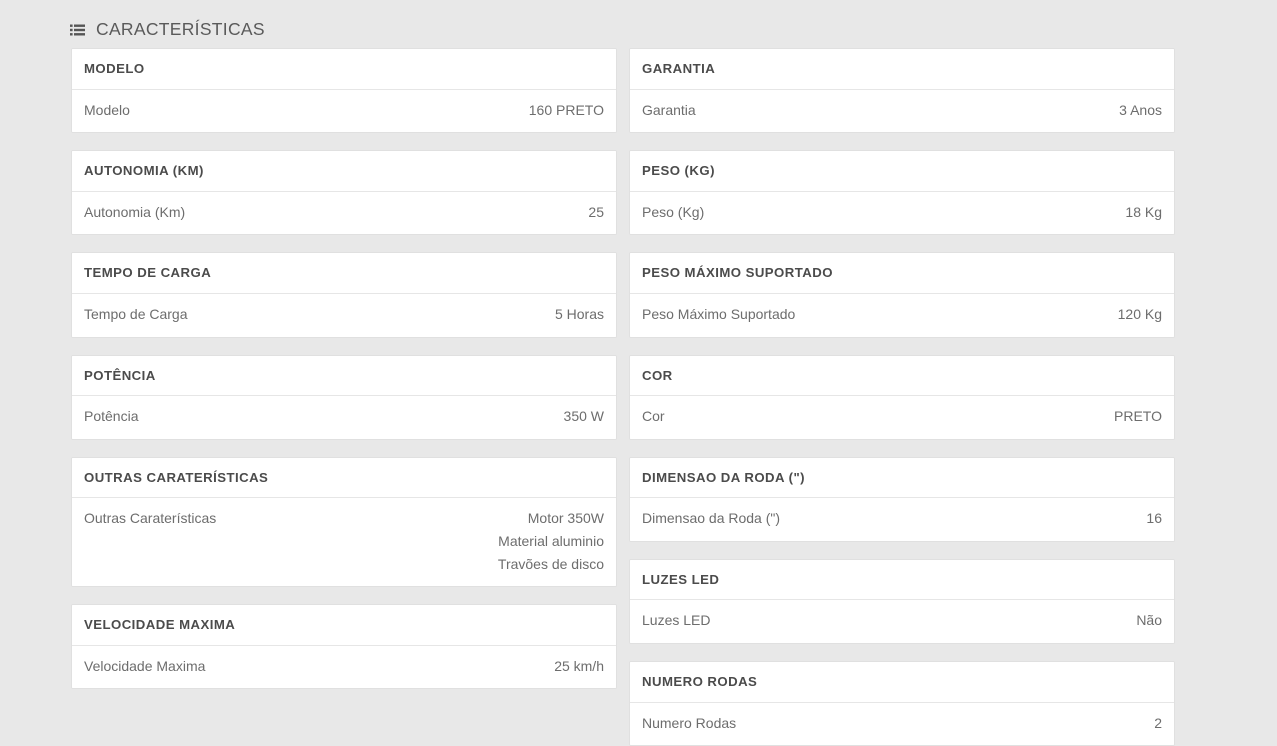 This screenshot has height=746, width=1277. I want to click on spec-card-autonomia: AUTONOMIA (KM) Autonomia (Km) 25, so click(344, 193).